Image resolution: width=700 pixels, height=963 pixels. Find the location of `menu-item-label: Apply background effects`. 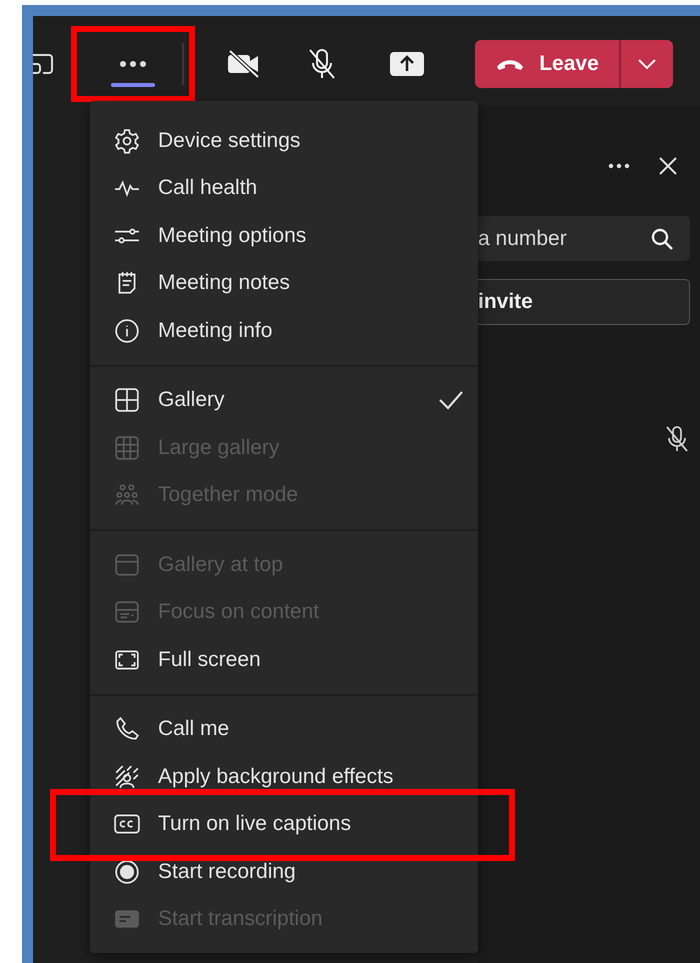

menu-item-label: Apply background effects is located at coordinates (276, 776).